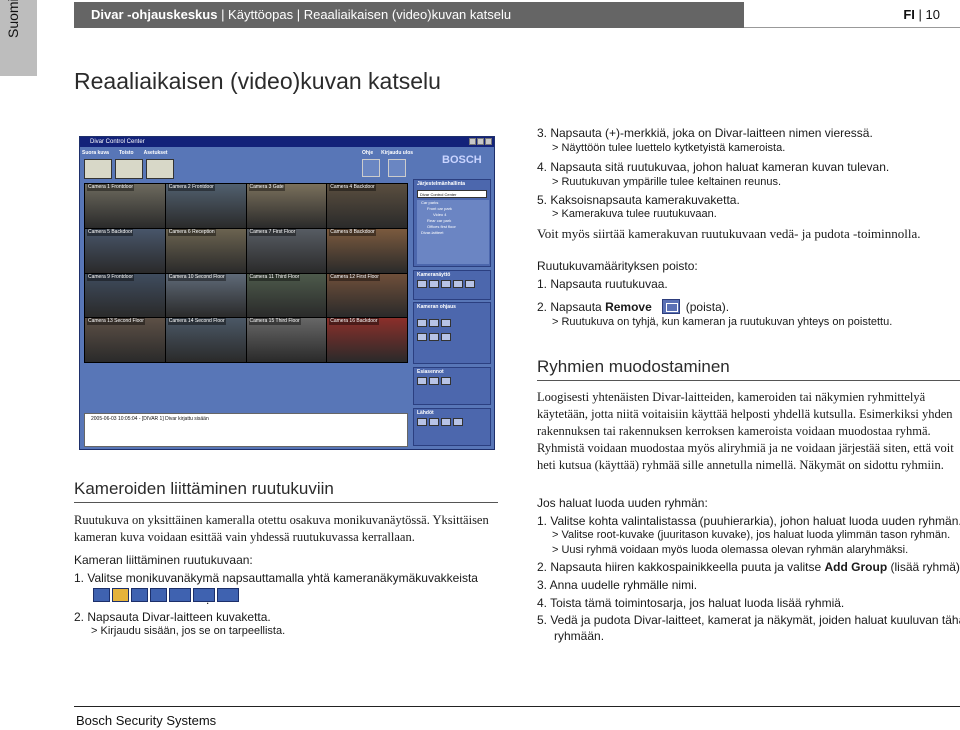 The image size is (960, 730). What do you see at coordinates (125, 206) in the screenshot?
I see `camera-tile: Camera 1 Frontdoor` at bounding box center [125, 206].